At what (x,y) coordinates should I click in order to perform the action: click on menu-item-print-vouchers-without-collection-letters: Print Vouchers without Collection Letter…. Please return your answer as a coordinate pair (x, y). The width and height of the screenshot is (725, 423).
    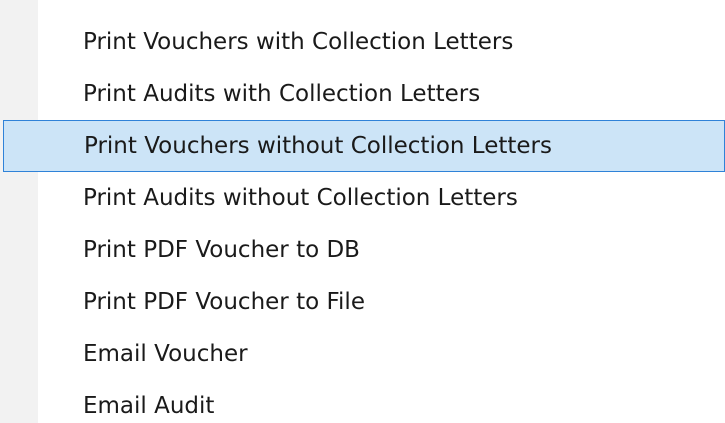
    Looking at the image, I should click on (364, 146).